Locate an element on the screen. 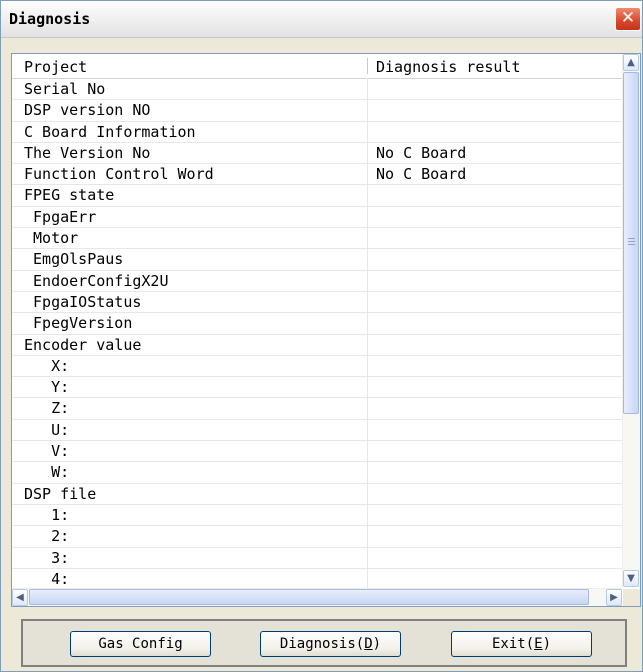 The width and height of the screenshot is (643, 672). table-row: Motor is located at coordinates (317, 239).